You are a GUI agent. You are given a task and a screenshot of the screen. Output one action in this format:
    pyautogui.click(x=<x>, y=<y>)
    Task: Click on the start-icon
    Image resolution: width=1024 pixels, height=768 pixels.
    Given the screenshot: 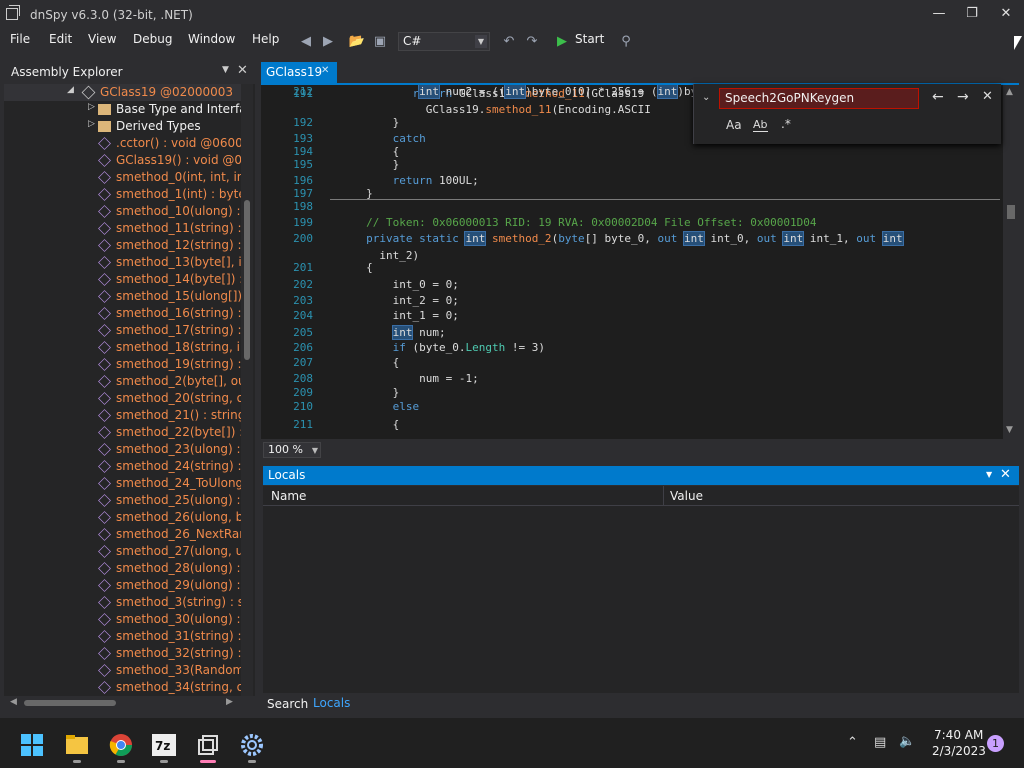 What is the action you would take?
    pyautogui.click(x=32, y=745)
    